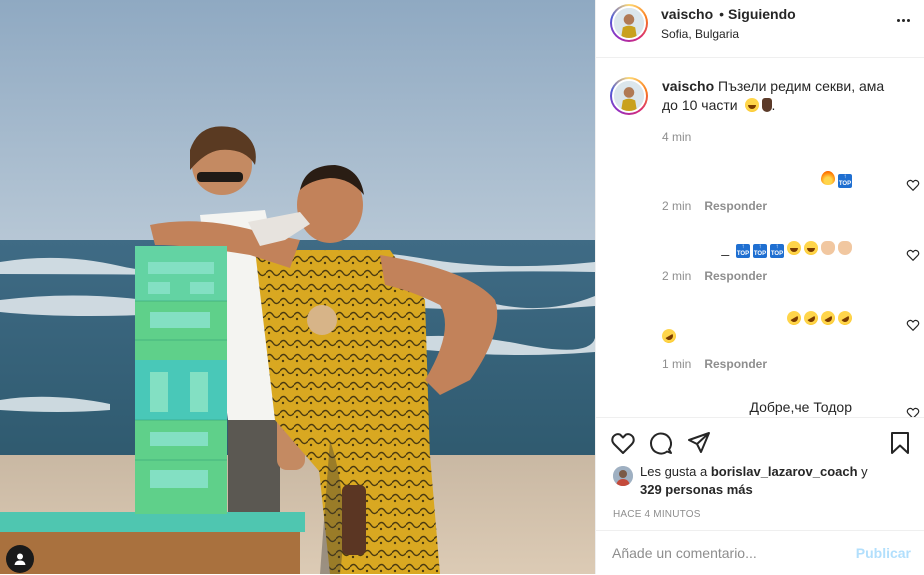  I want to click on add-comment-bar: Publicar, so click(760, 552).